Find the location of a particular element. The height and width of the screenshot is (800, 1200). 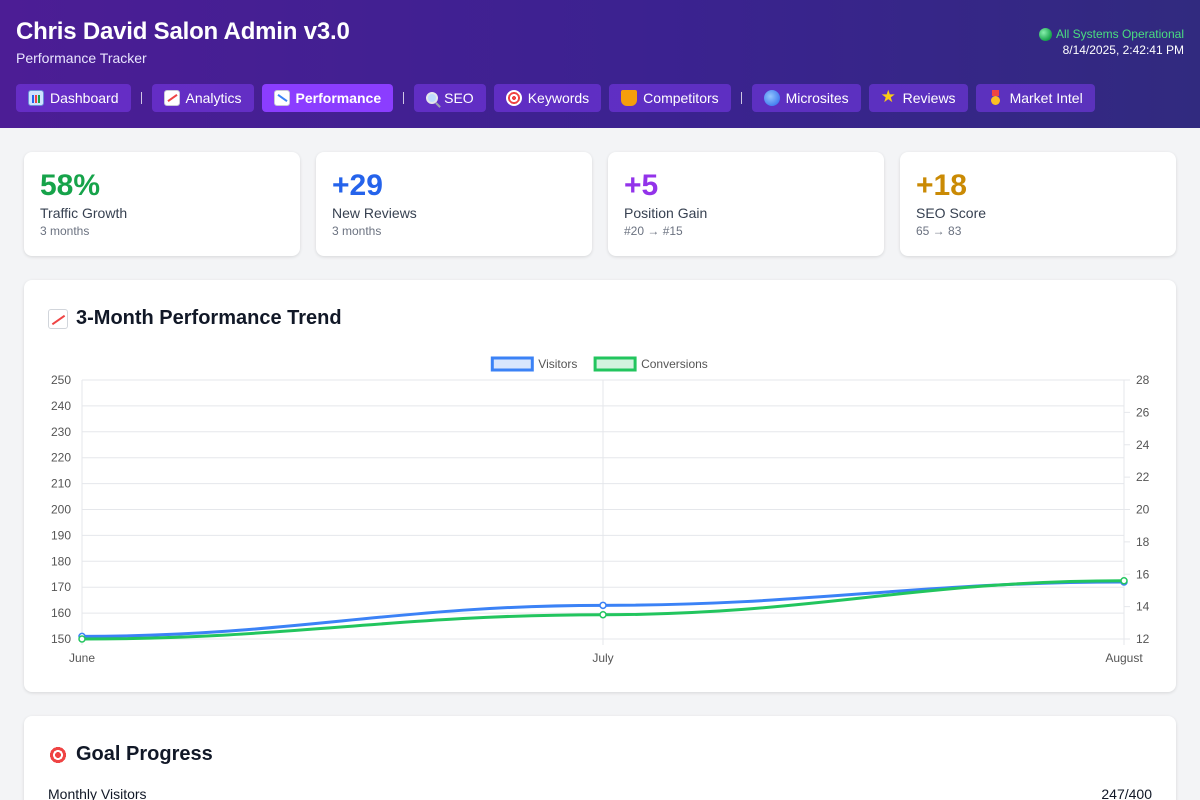

stat-label: Position Gain is located at coordinates (666, 213).